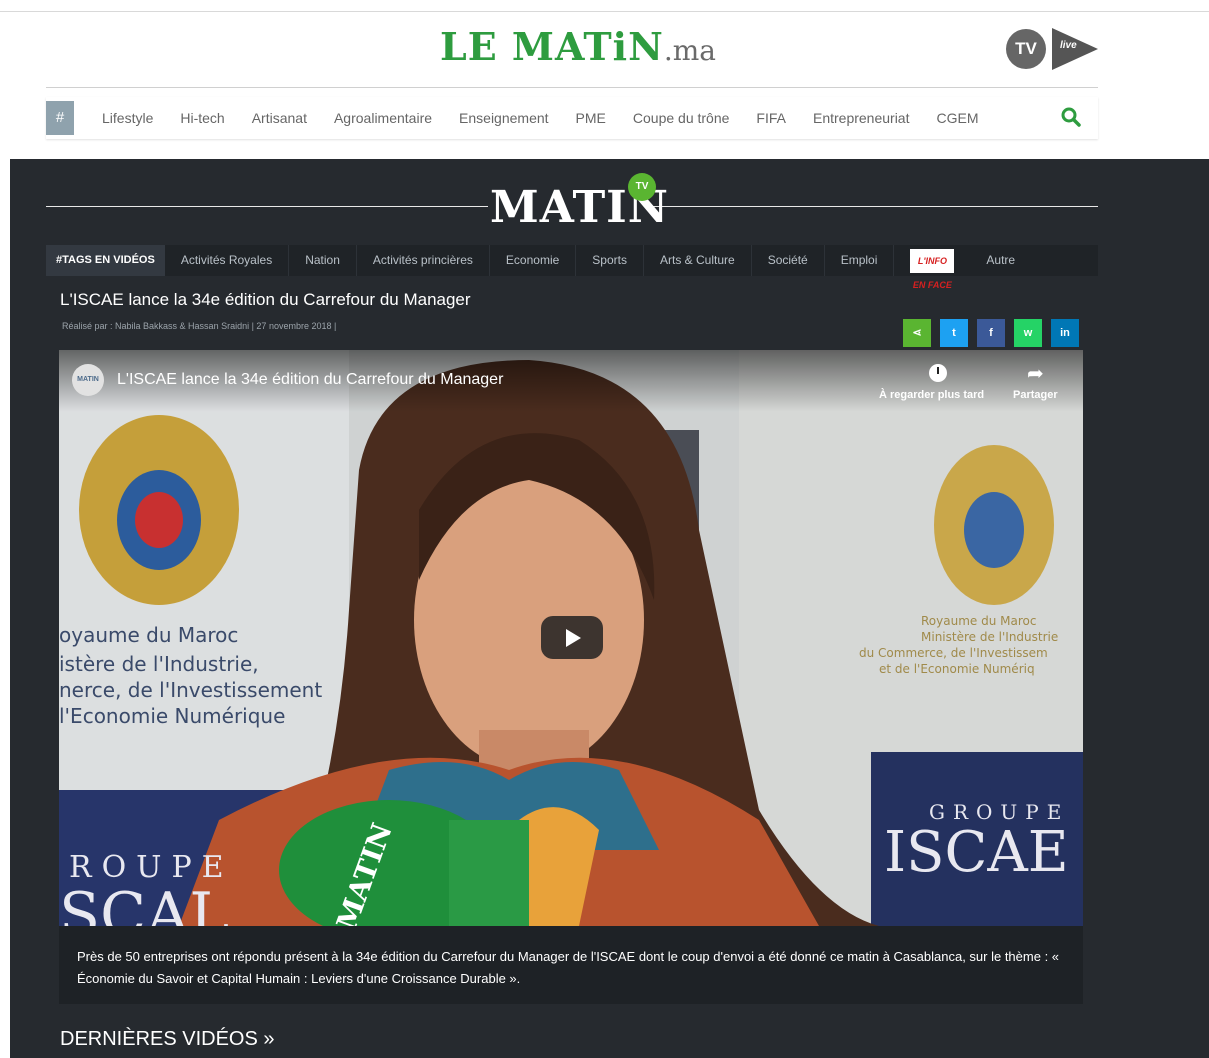 The width and height of the screenshot is (1209, 1058). Describe the element at coordinates (990, 637) in the screenshot. I see `wall-text-right-2: Ministère de l'Industrie` at that location.